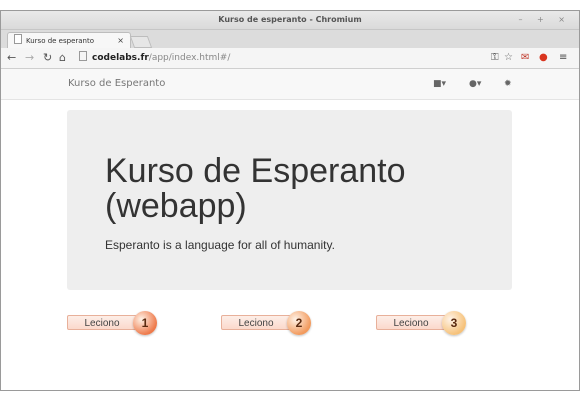  Describe the element at coordinates (454, 323) in the screenshot. I see `lesson-number-badge: 3` at that location.